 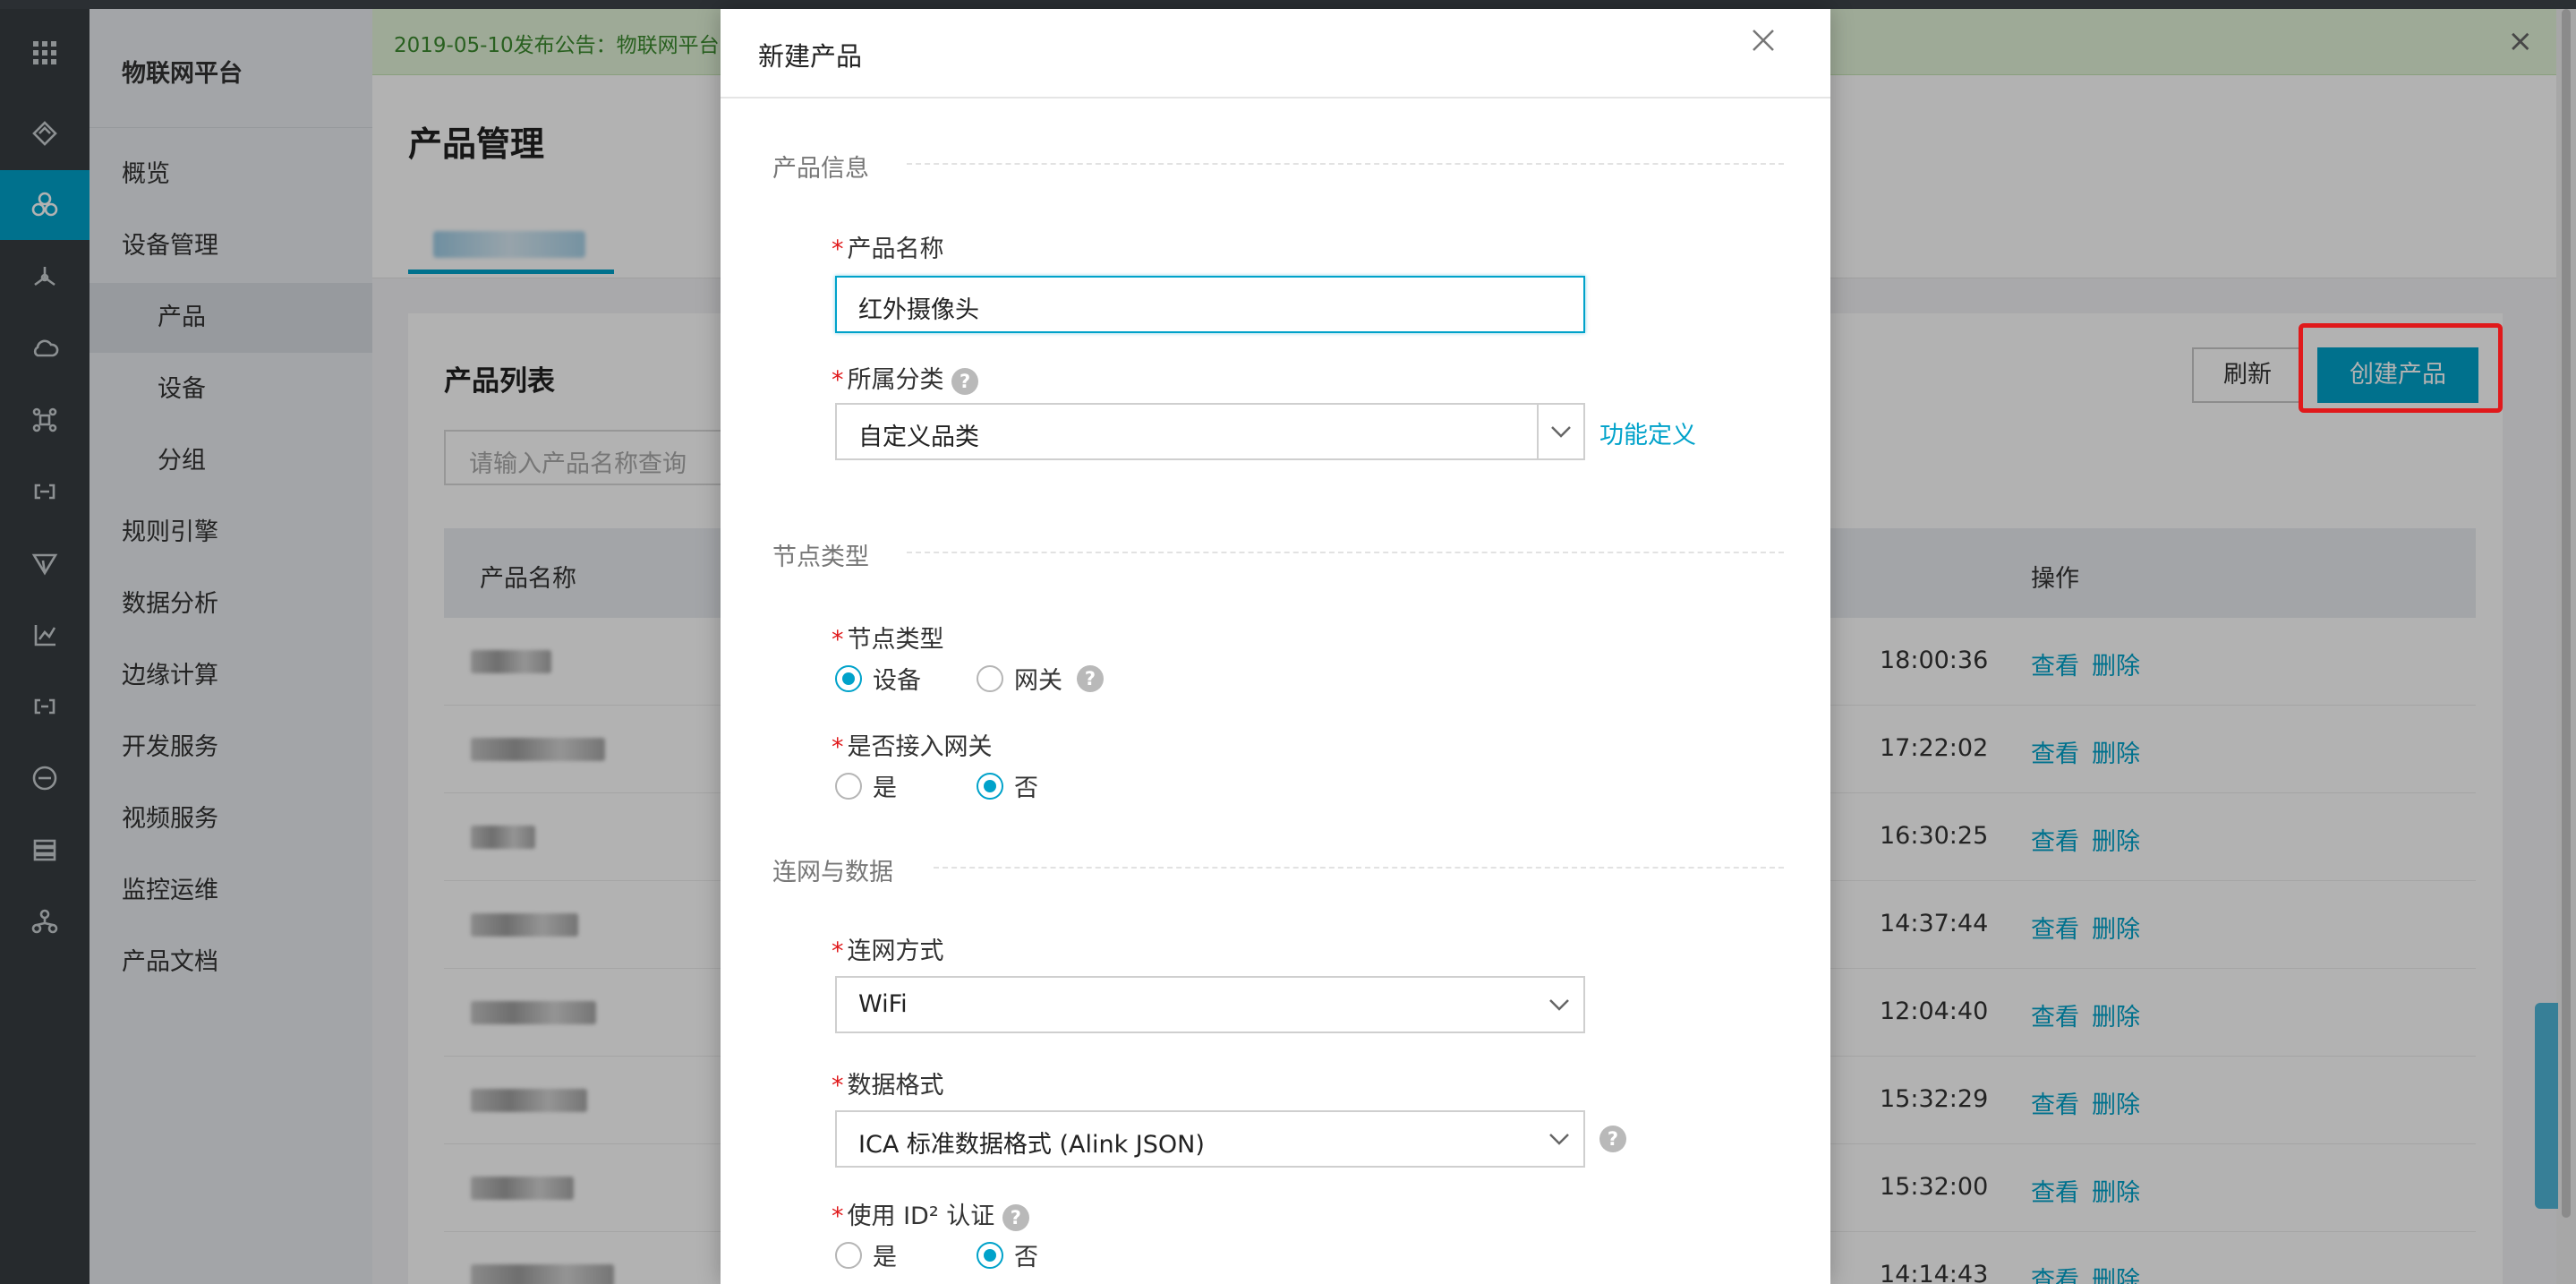 I want to click on field-label-id2: * 使用 ID² 认证 ?, so click(x=930, y=1214).